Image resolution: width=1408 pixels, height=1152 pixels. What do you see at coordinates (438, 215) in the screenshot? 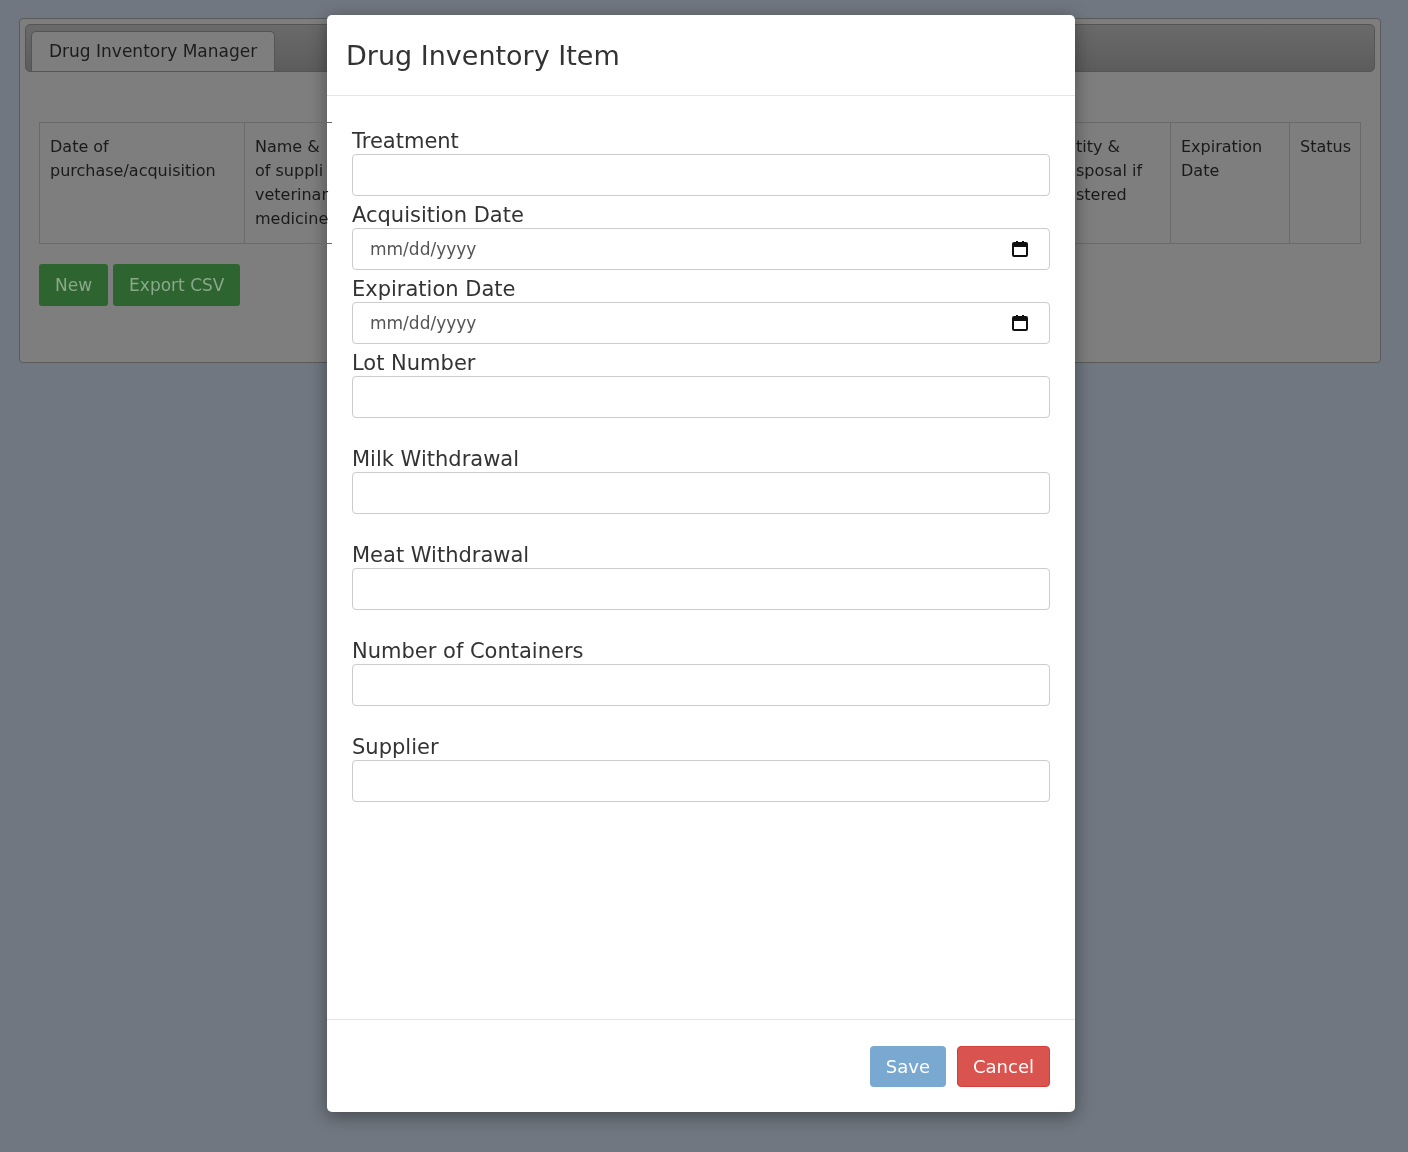
I see `field-label: Acquisition Date` at bounding box center [438, 215].